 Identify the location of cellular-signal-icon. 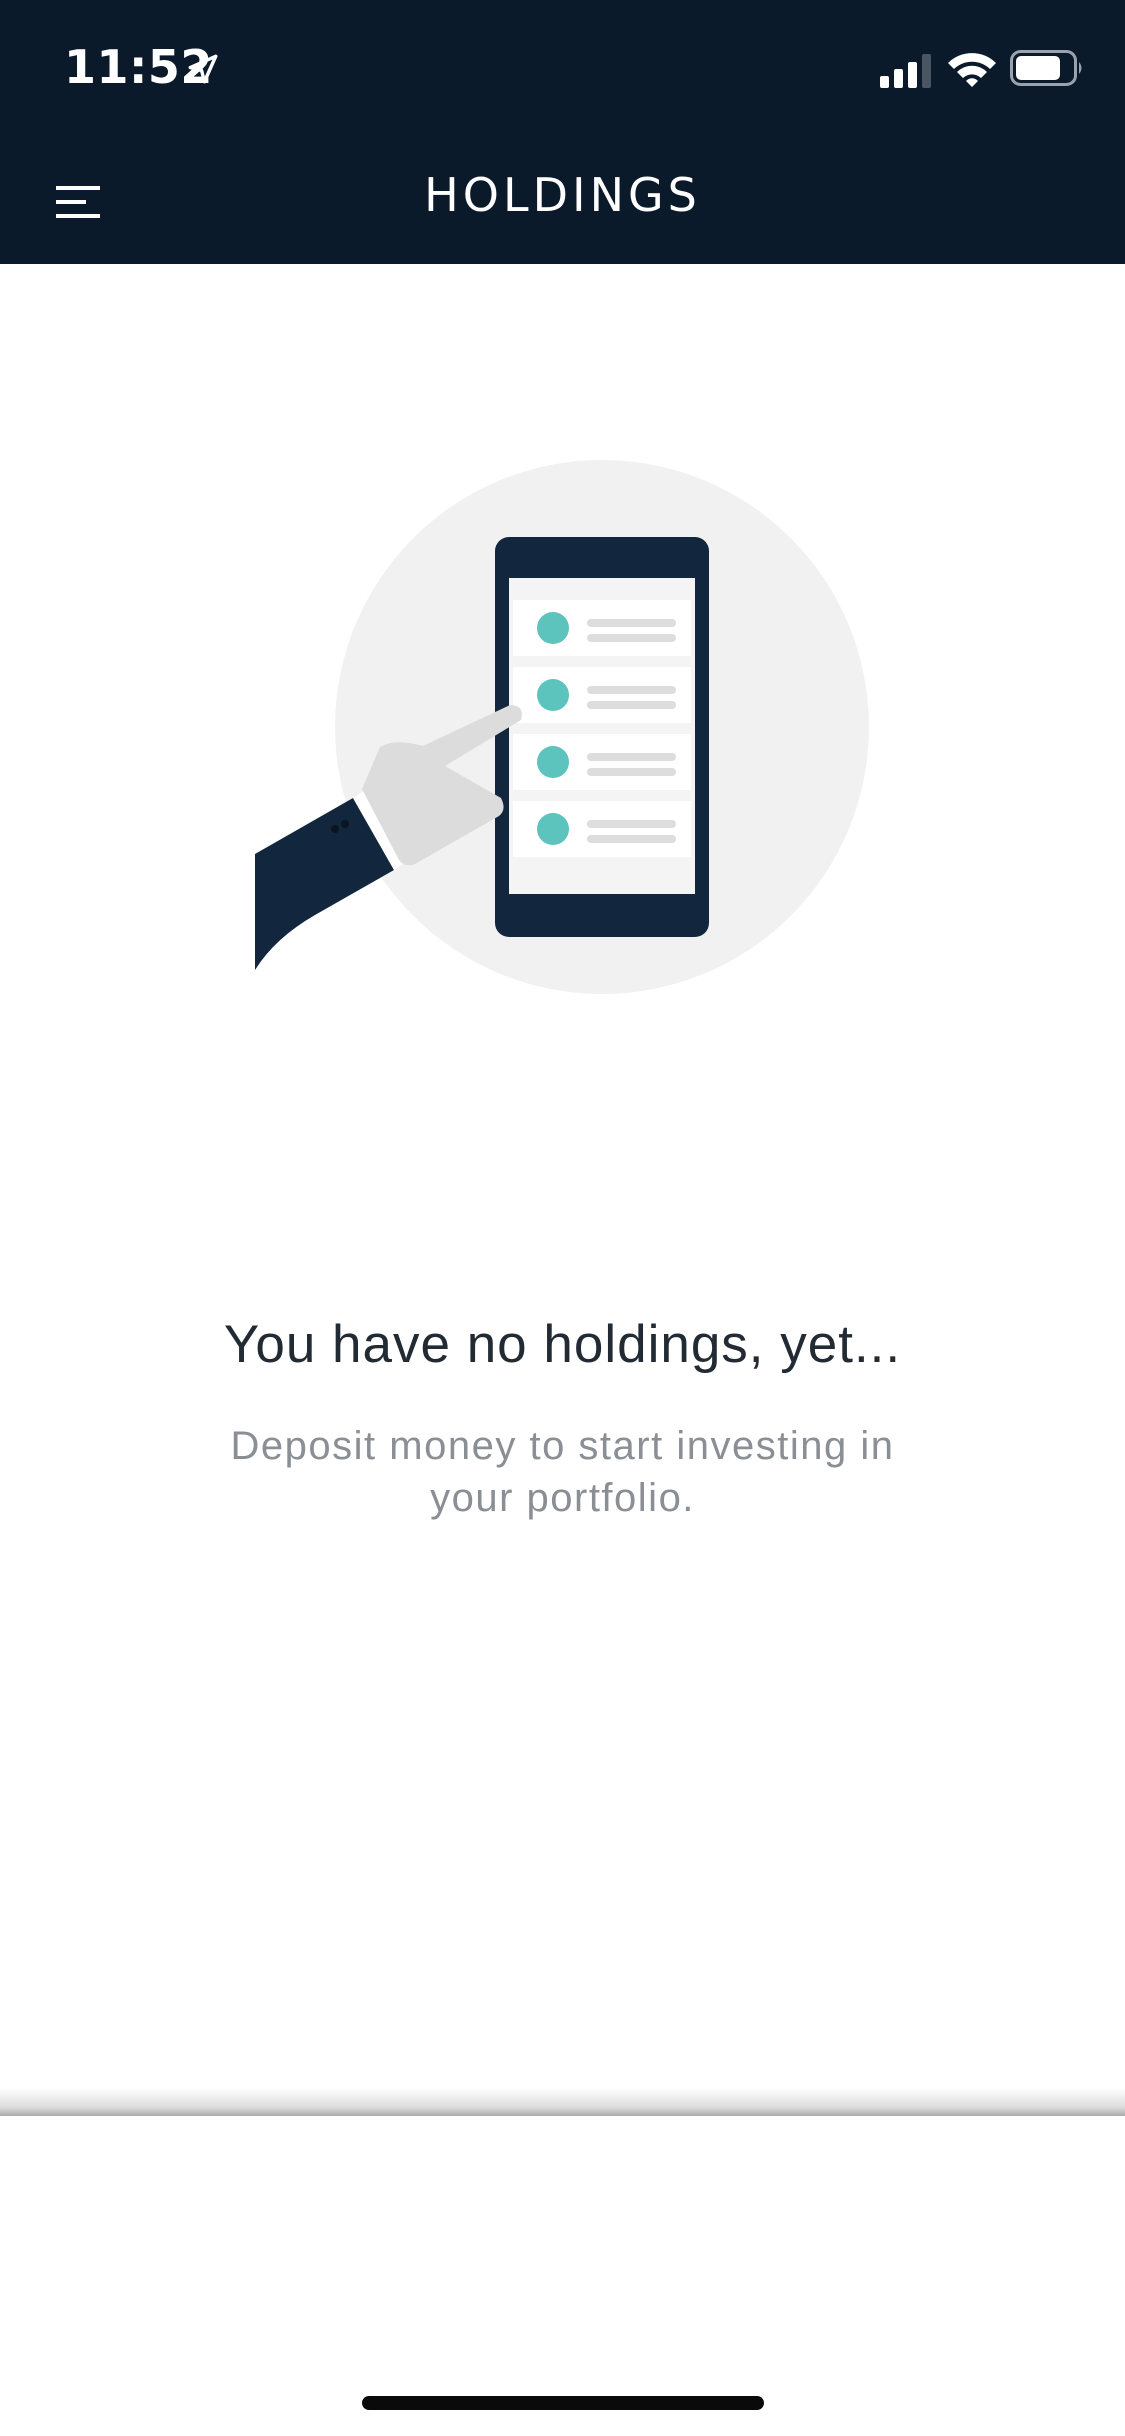
(905, 71).